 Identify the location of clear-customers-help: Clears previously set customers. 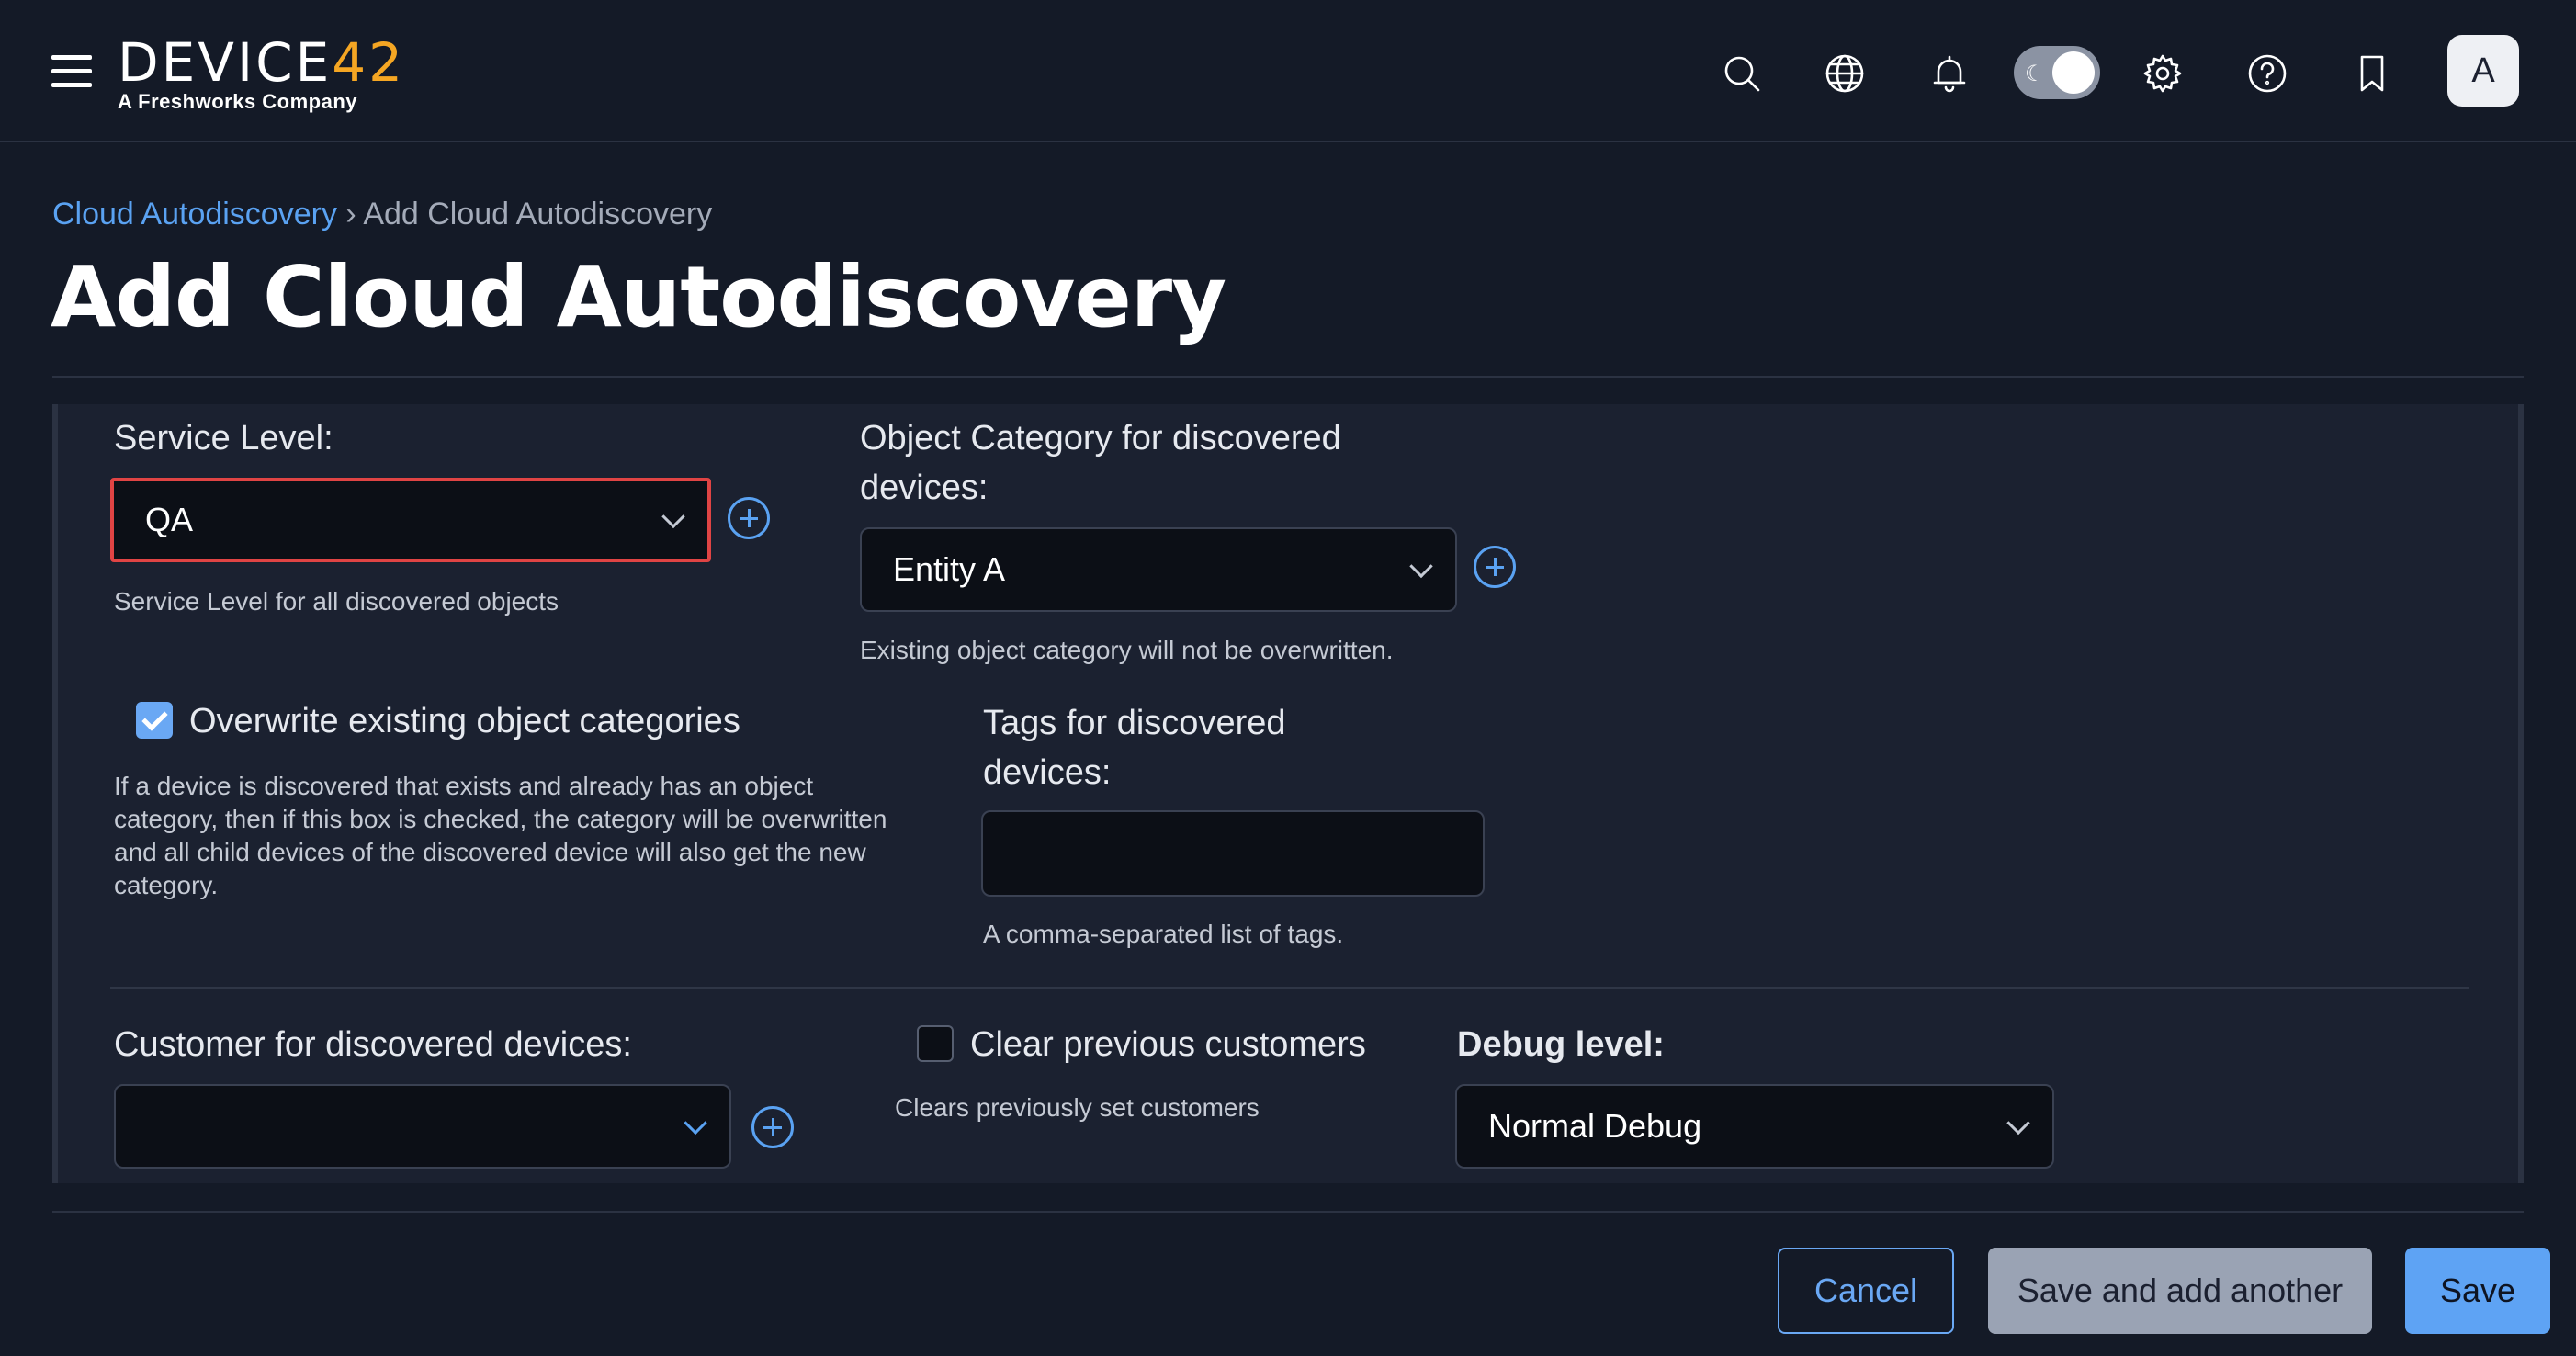
(1077, 1107).